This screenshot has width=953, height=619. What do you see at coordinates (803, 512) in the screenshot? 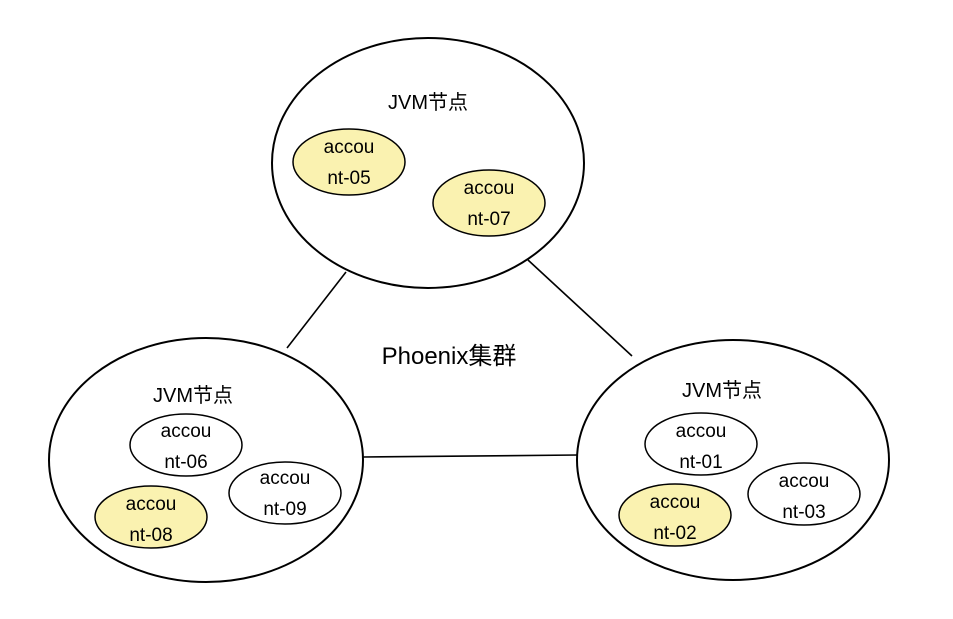
I see `account-label-line2: nt-03` at bounding box center [803, 512].